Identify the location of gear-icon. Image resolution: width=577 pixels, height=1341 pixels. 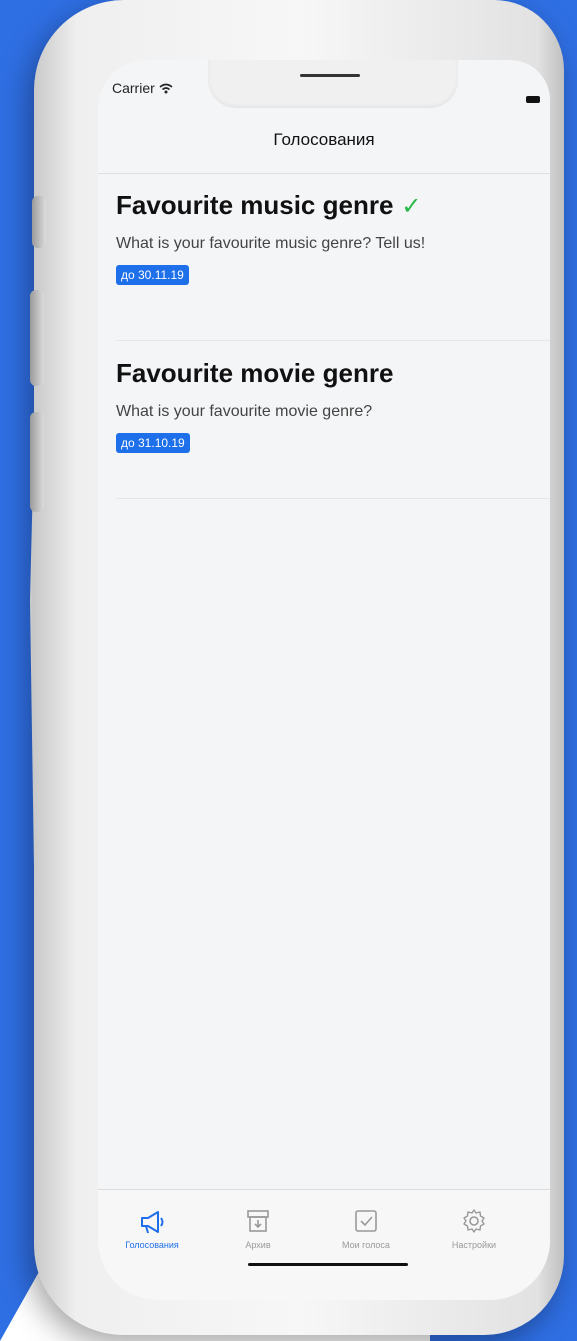
(474, 1221).